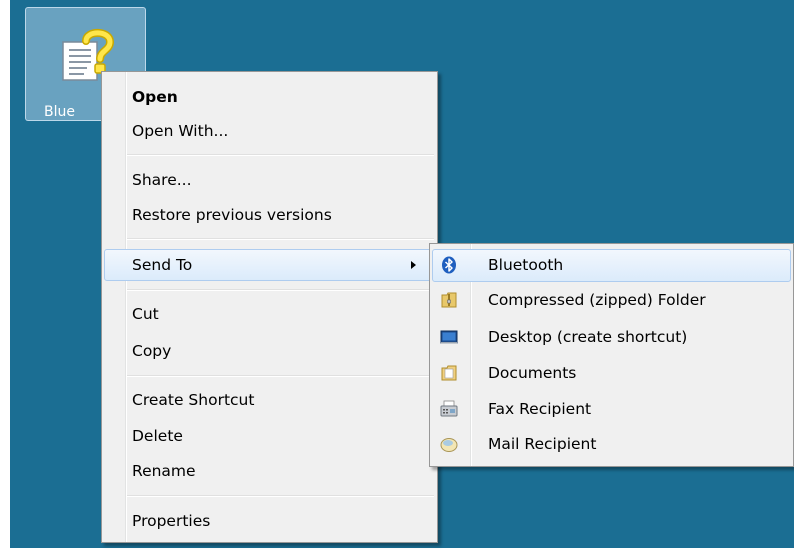  What do you see at coordinates (164, 471) in the screenshot?
I see `menu-item-label: Rename` at bounding box center [164, 471].